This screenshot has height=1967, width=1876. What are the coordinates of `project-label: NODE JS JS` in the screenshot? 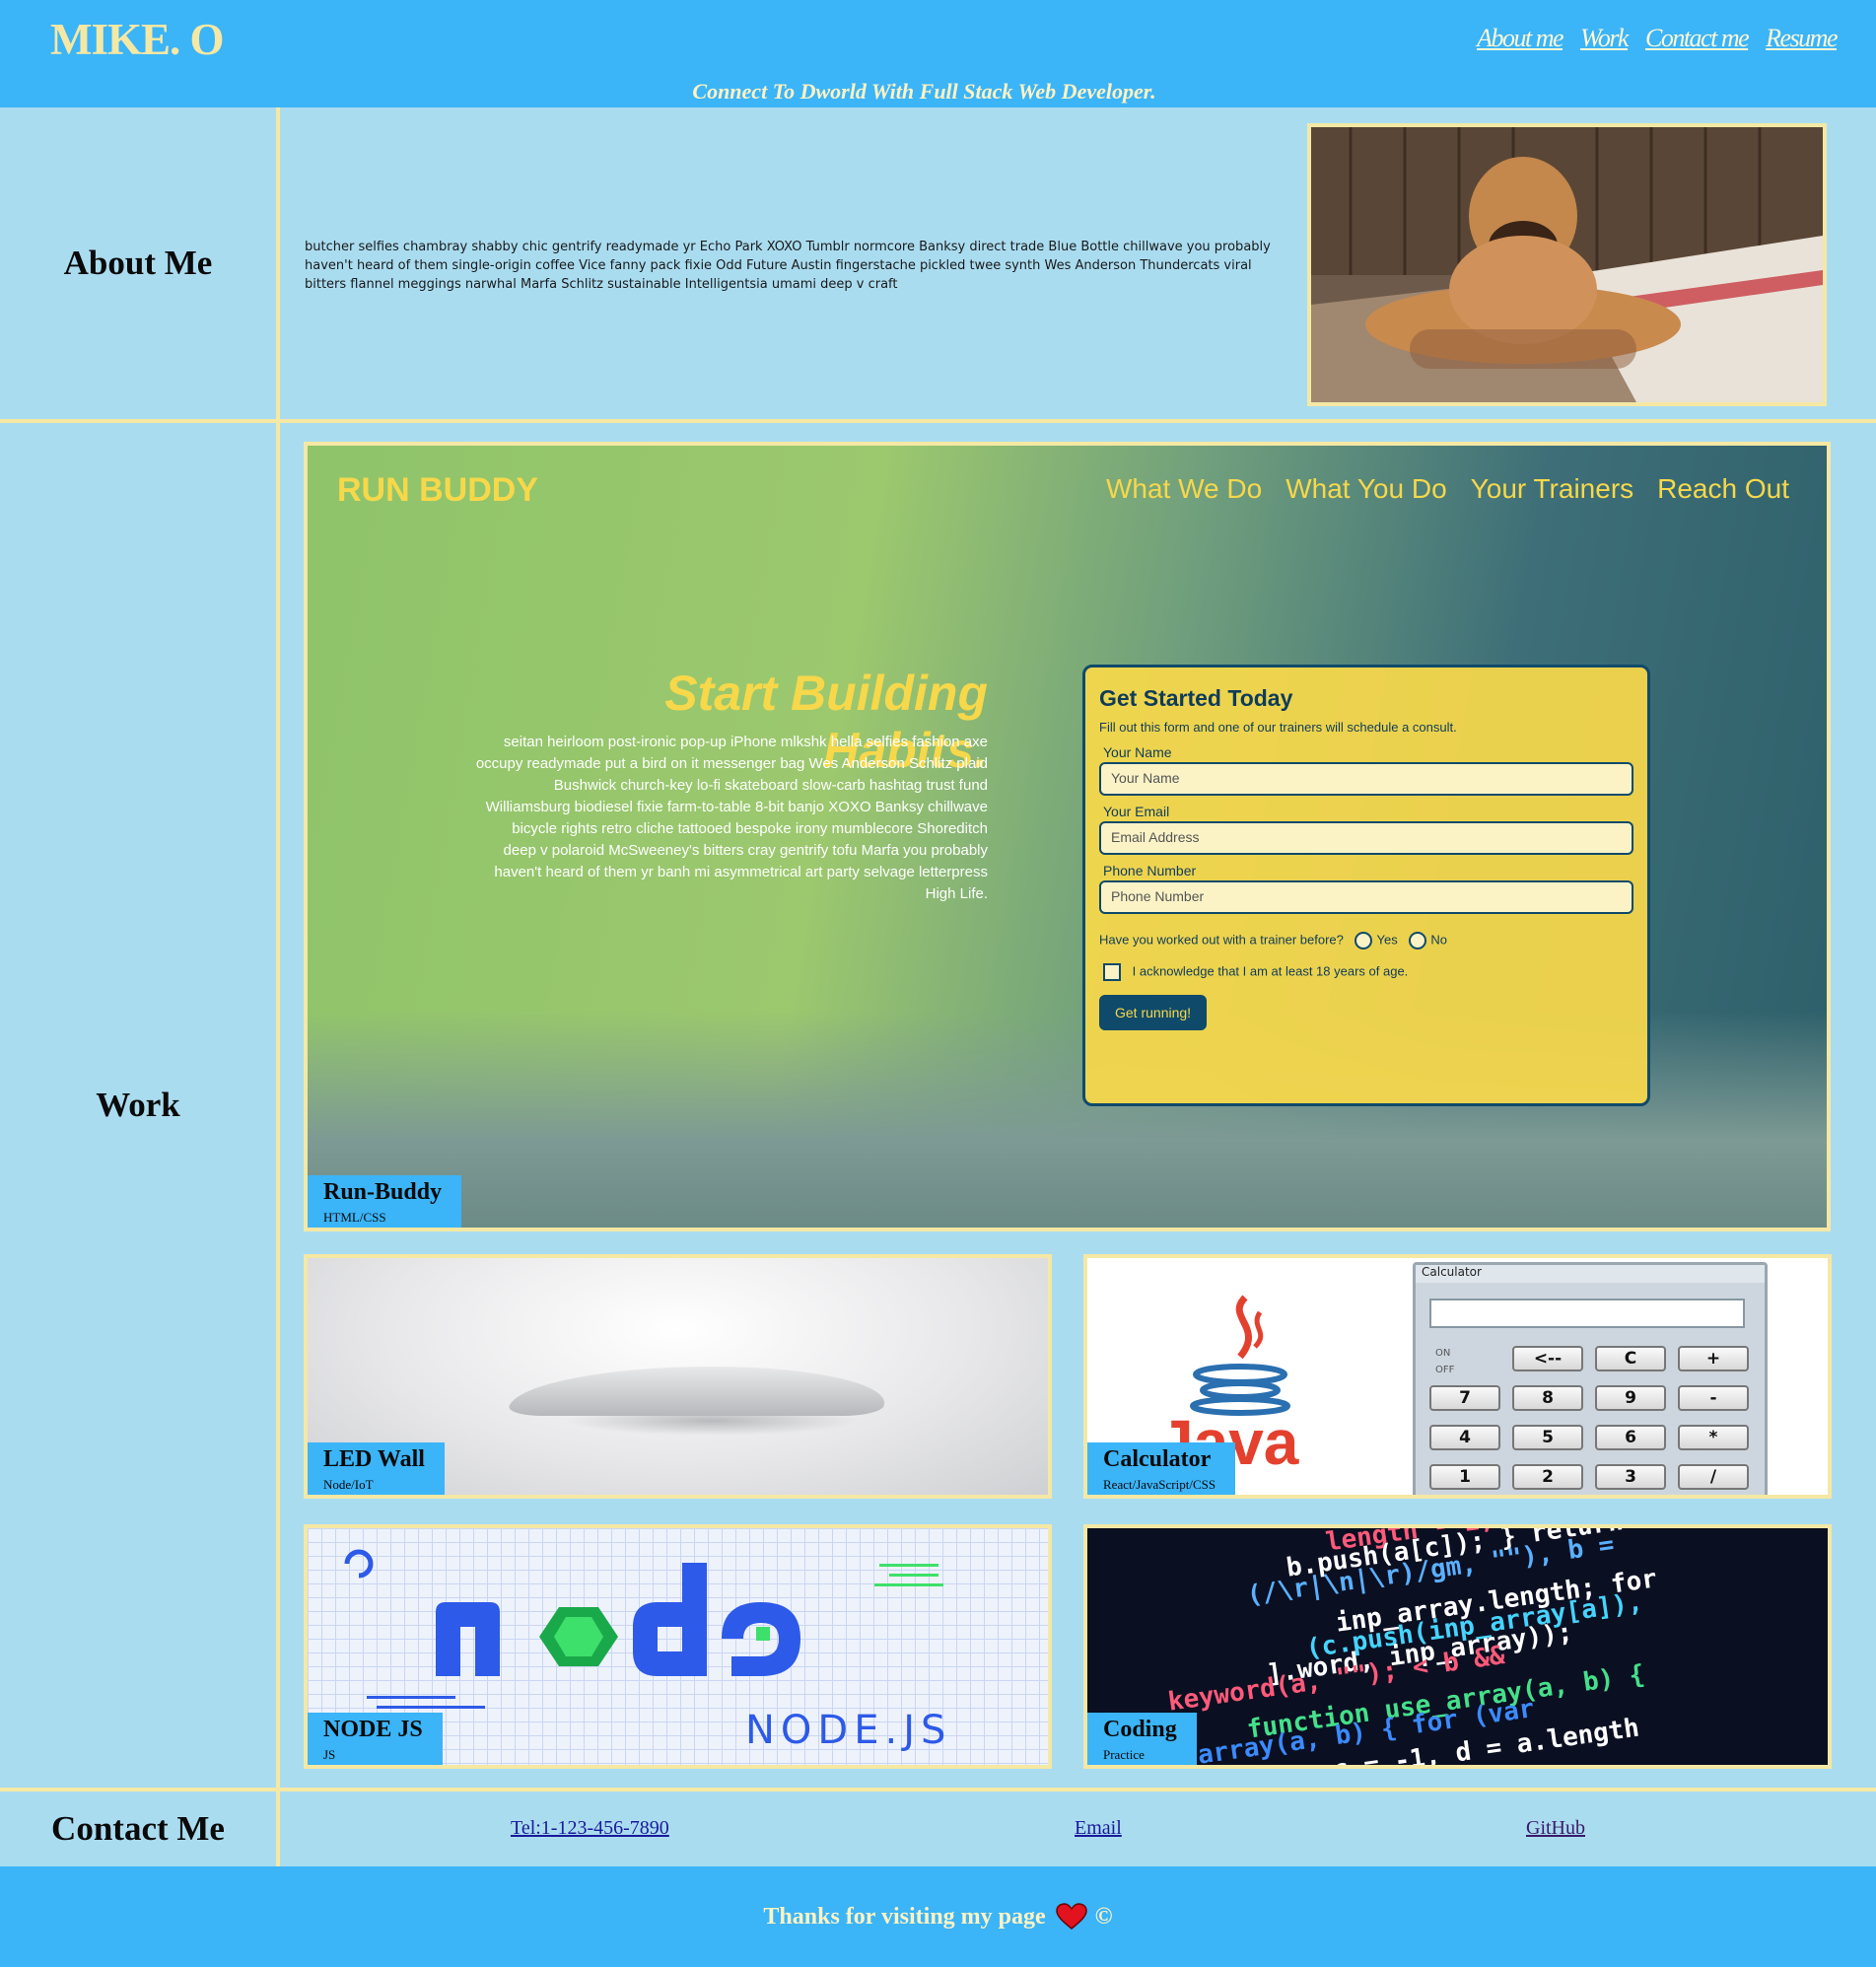 It's located at (375, 1739).